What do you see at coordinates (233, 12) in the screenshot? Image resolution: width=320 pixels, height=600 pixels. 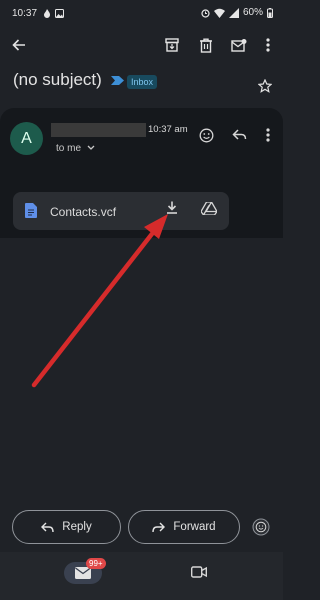 I see `signal-icon` at bounding box center [233, 12].